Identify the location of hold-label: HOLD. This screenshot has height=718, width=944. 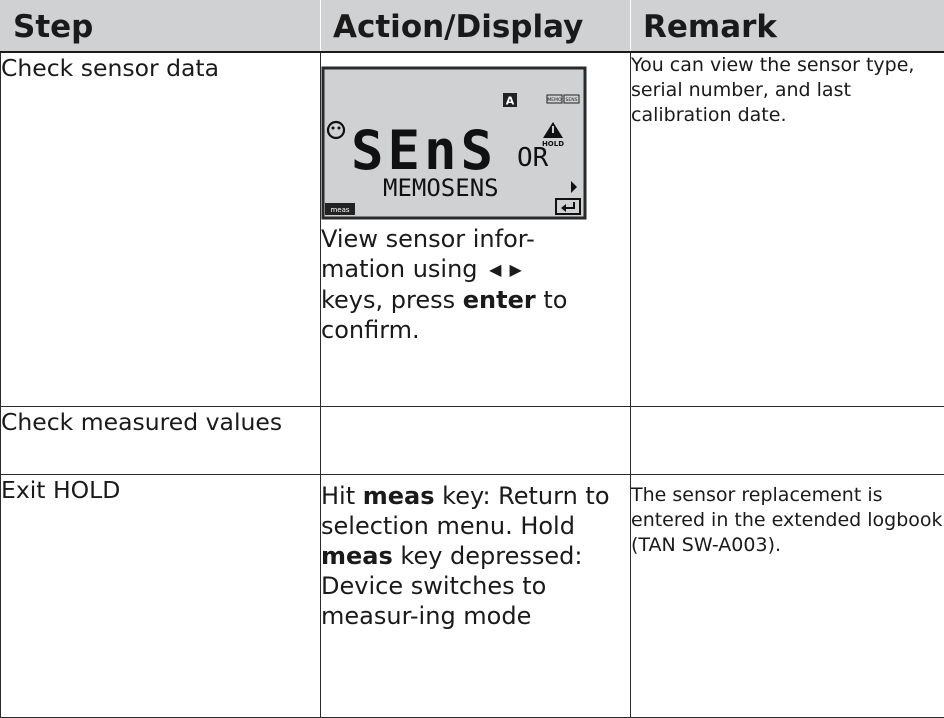
(553, 144).